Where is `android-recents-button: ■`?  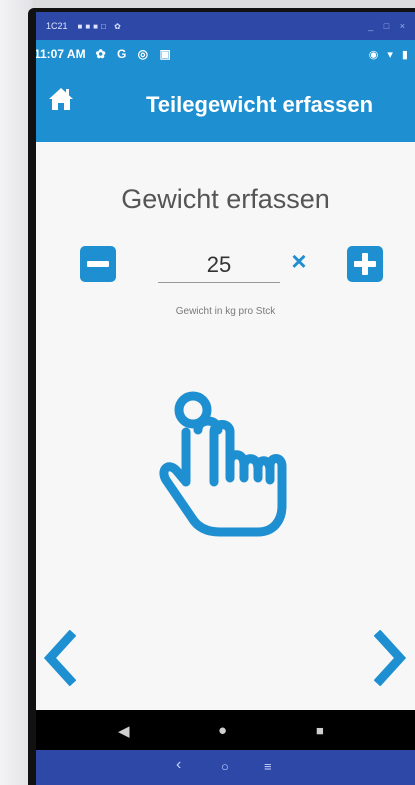 android-recents-button: ■ is located at coordinates (320, 730).